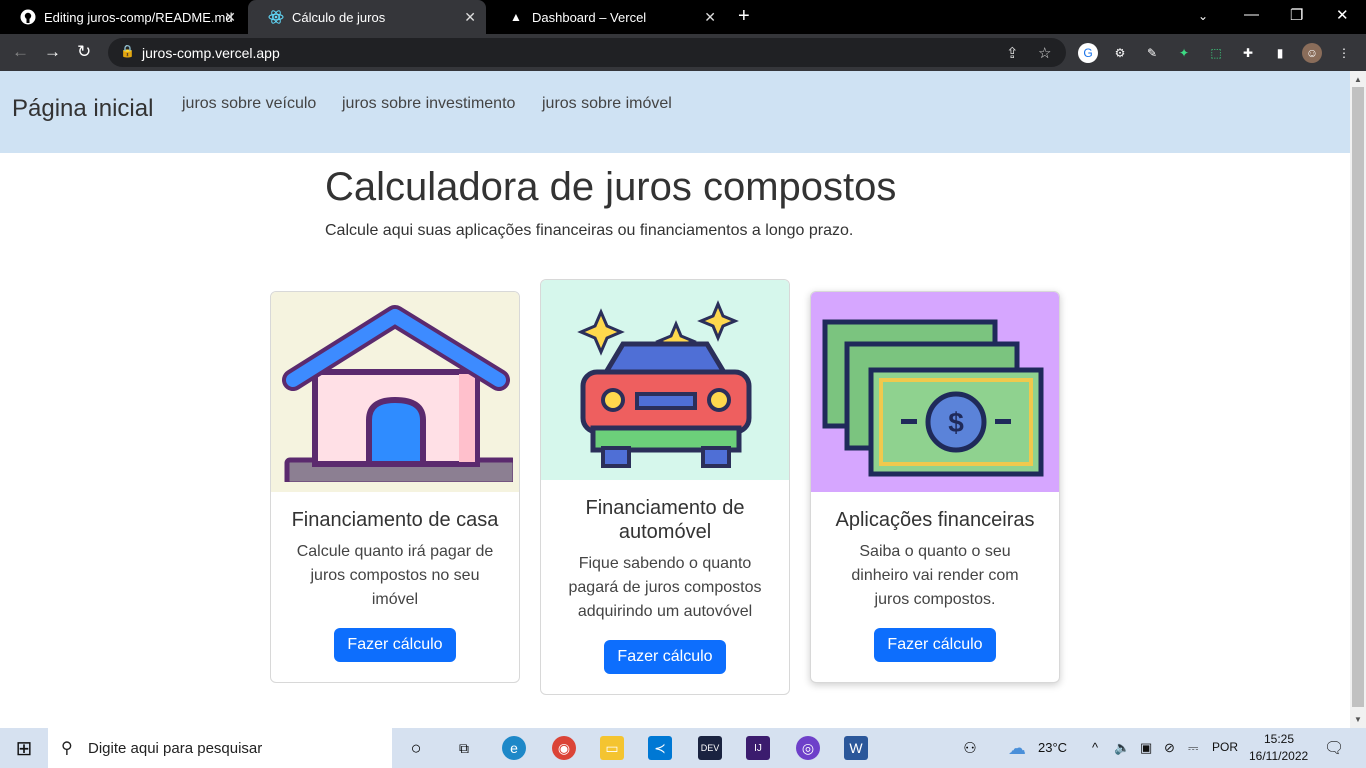 The height and width of the screenshot is (768, 1366). What do you see at coordinates (82, 109) in the screenshot?
I see `nav-brand: Página inicial` at bounding box center [82, 109].